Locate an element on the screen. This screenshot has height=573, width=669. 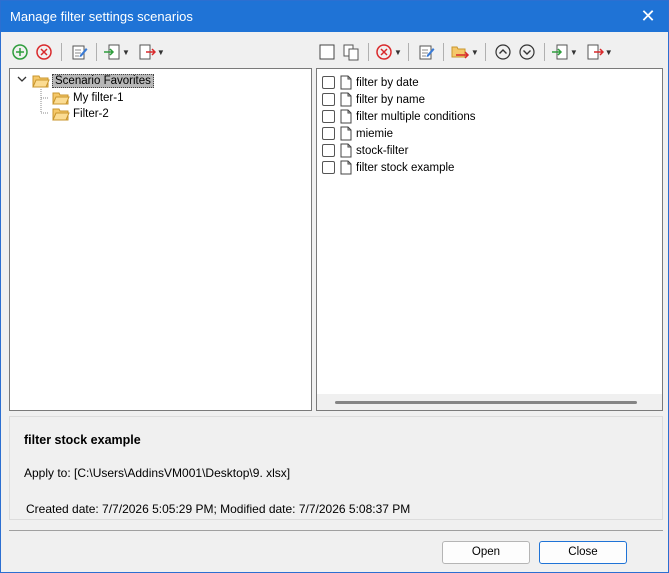
tree-item-label: My filter-1 is located at coordinates (98, 98).